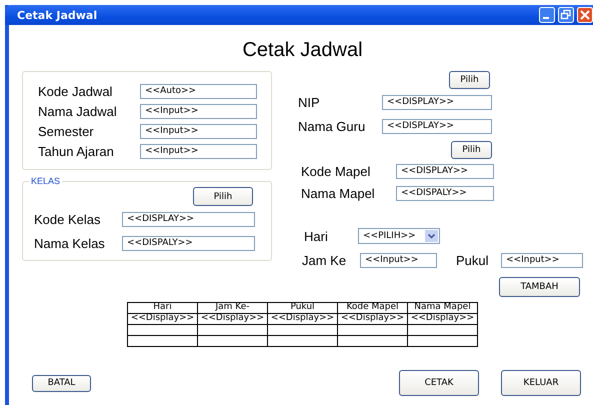 This screenshot has width=593, height=405. What do you see at coordinates (566, 15) in the screenshot?
I see `restore-icon` at bounding box center [566, 15].